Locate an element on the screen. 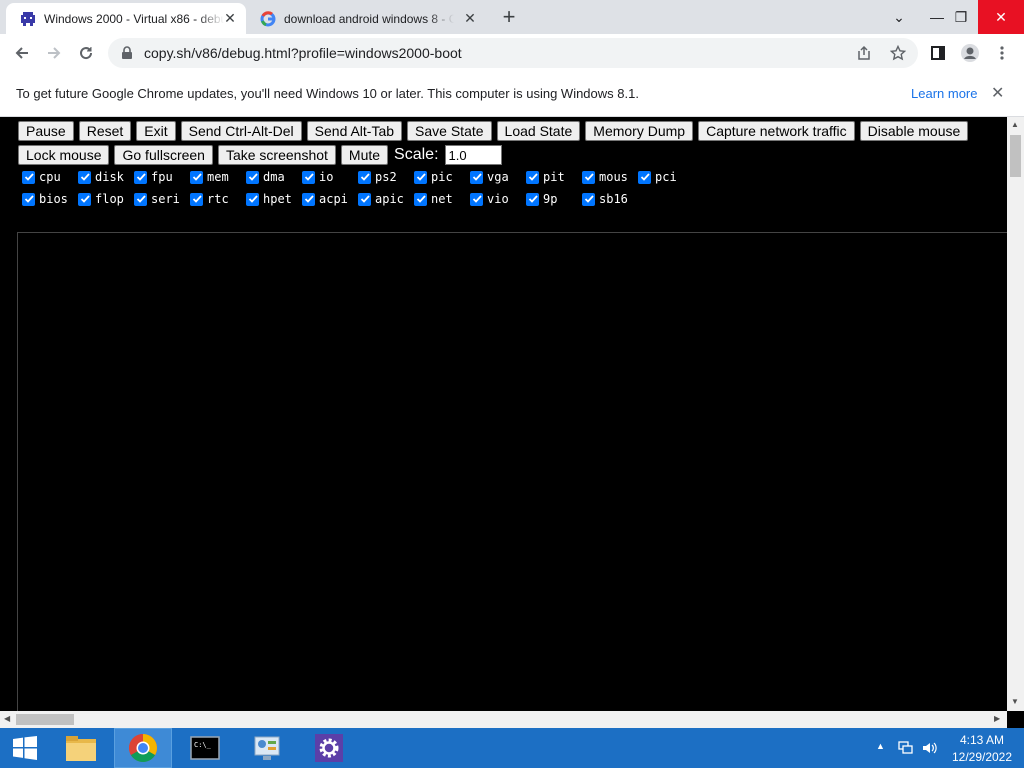 The width and height of the screenshot is (1024, 768). vertical-scroll-thumb is located at coordinates (1015, 156).